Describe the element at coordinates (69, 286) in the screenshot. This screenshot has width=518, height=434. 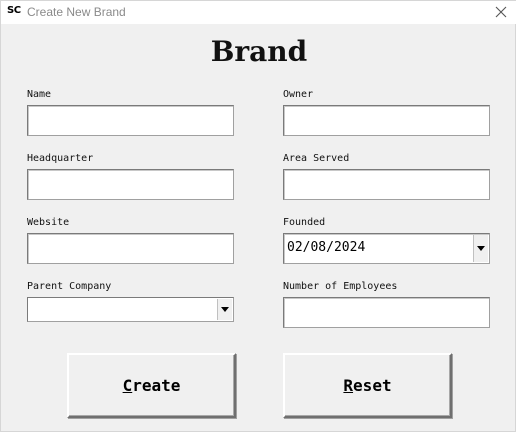
I see `parent-company-label: Parent Company` at that location.